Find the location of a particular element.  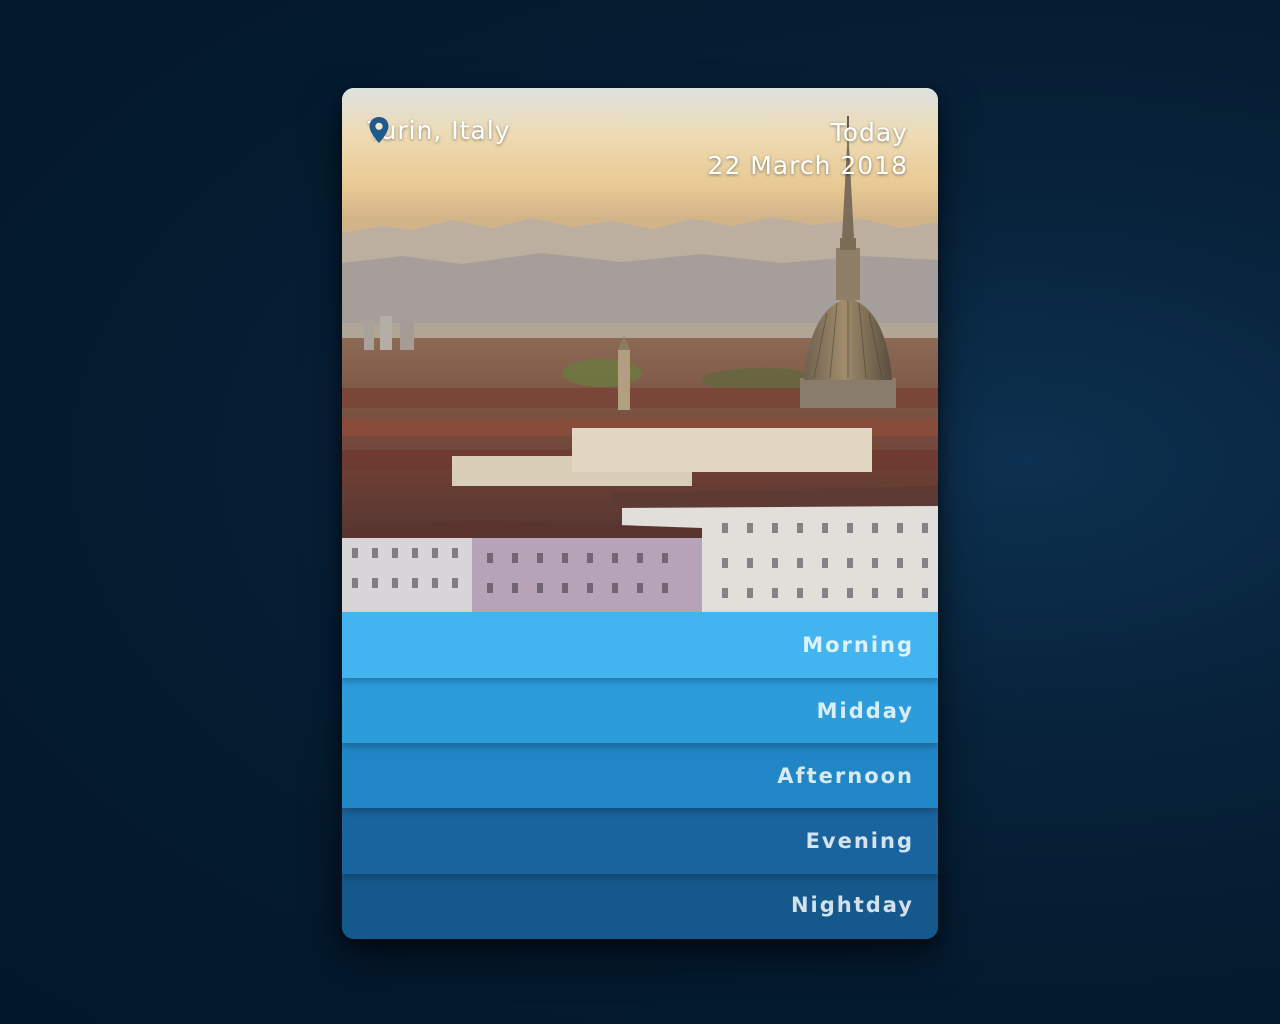

period-evening: Evening is located at coordinates (640, 841).